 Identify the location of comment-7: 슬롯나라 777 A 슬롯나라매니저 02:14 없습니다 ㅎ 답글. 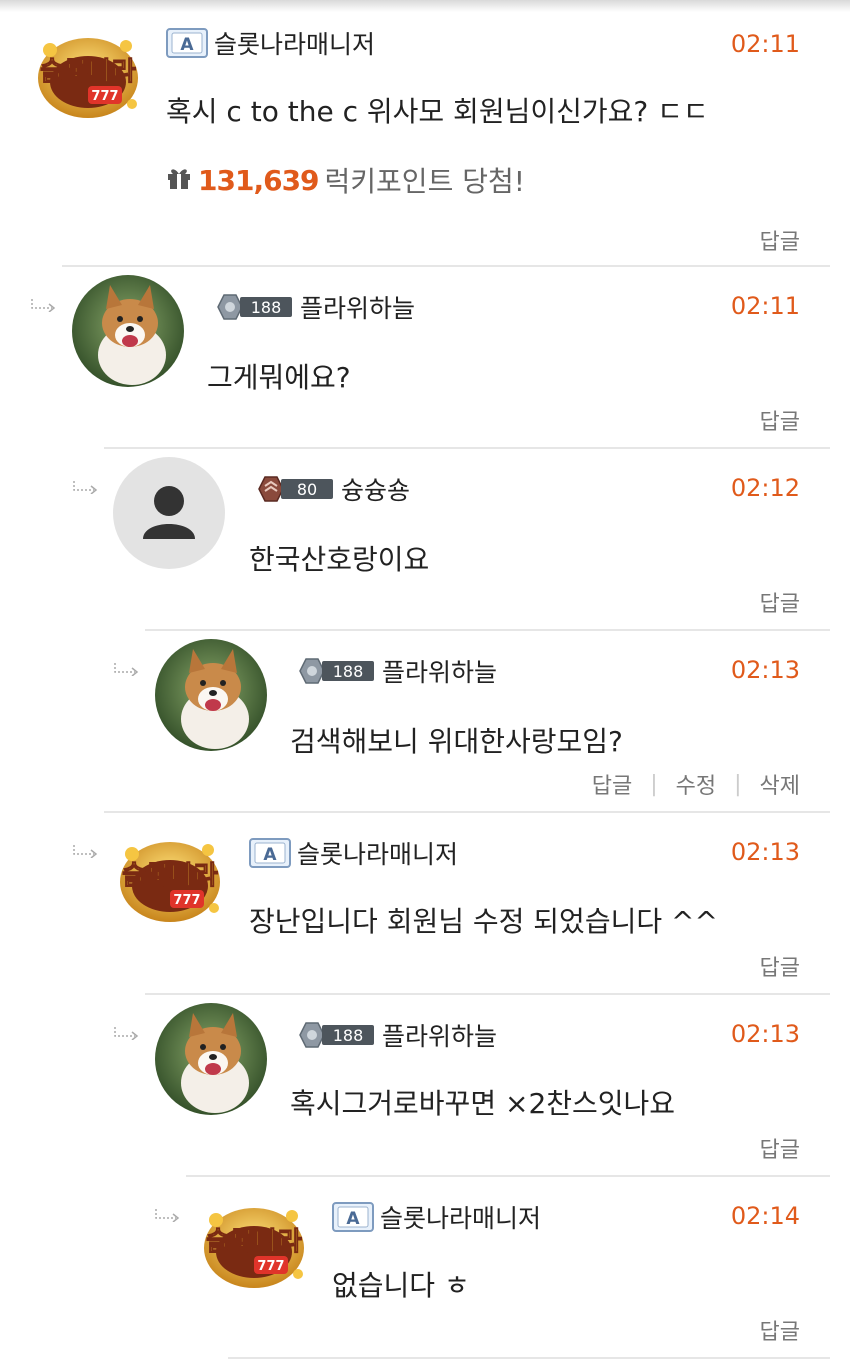
(425, 1271).